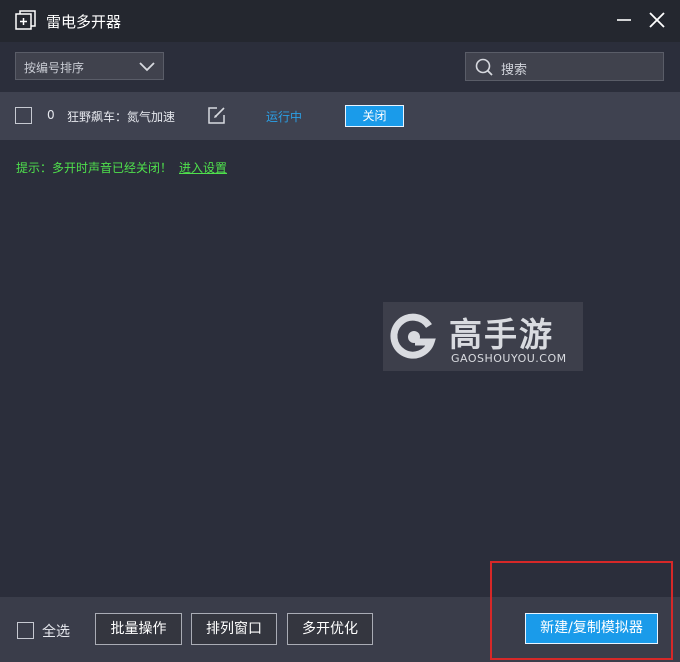 This screenshot has height=662, width=680. I want to click on search-icon, so click(484, 67).